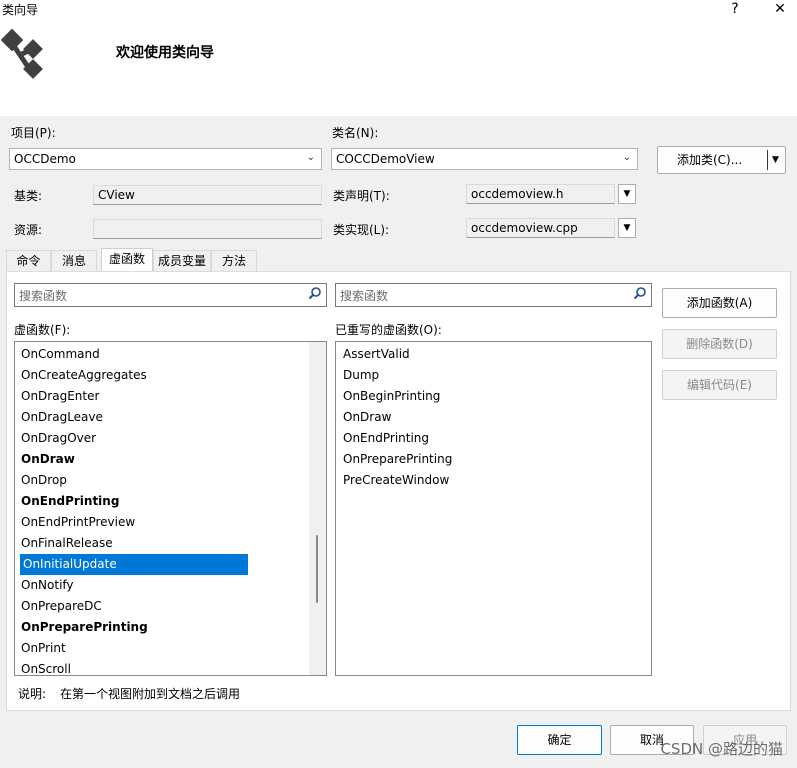 The width and height of the screenshot is (797, 768). I want to click on tab-virtual-functions: 虚函数, so click(127, 260).